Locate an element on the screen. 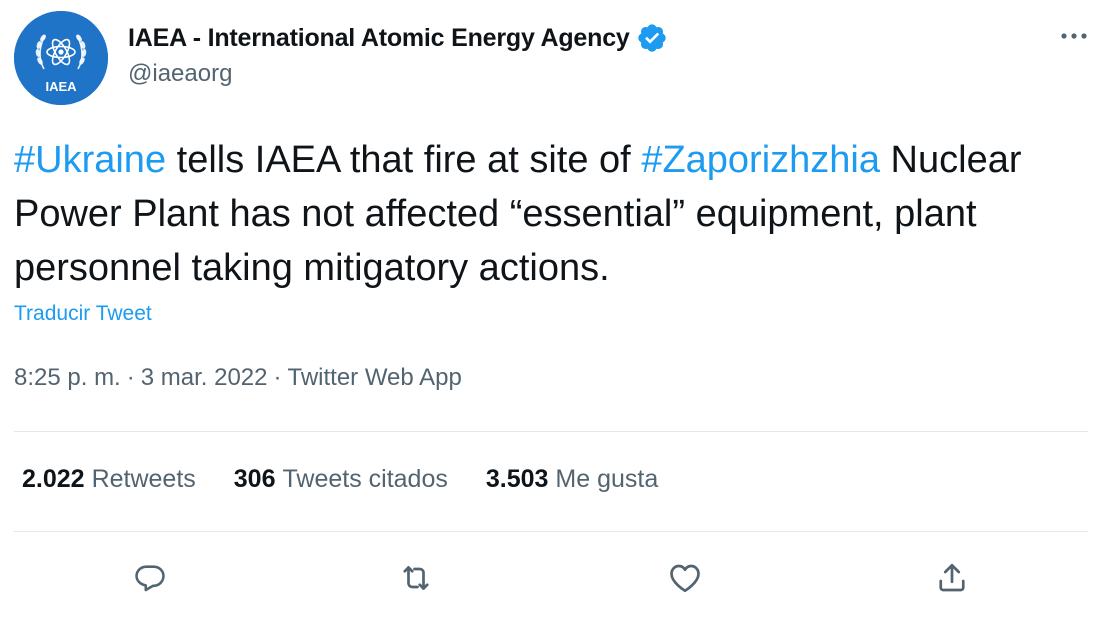 The width and height of the screenshot is (1120, 620). heart-icon is located at coordinates (685, 578).